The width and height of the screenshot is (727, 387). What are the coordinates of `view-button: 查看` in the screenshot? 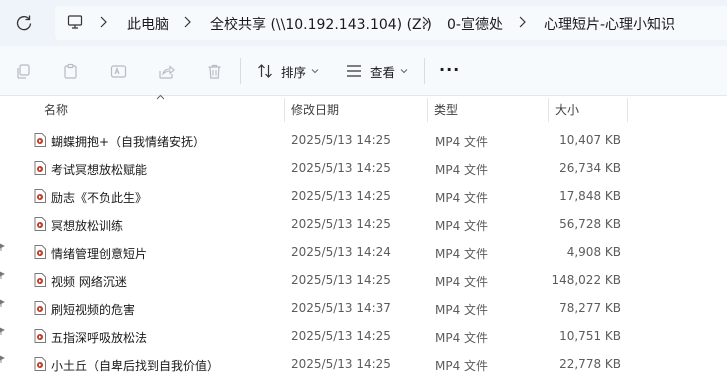 It's located at (381, 71).